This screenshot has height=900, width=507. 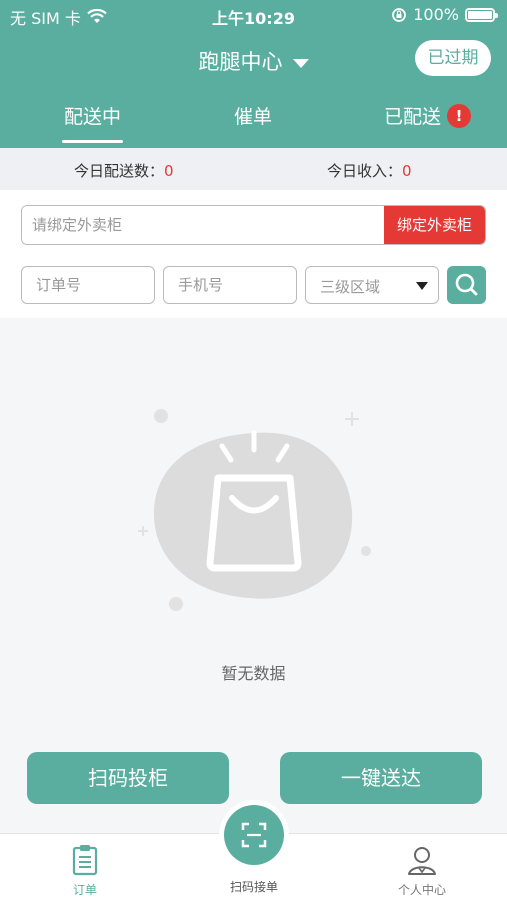 What do you see at coordinates (128, 778) in the screenshot?
I see `scan-cabinet-button: 扫码投柜` at bounding box center [128, 778].